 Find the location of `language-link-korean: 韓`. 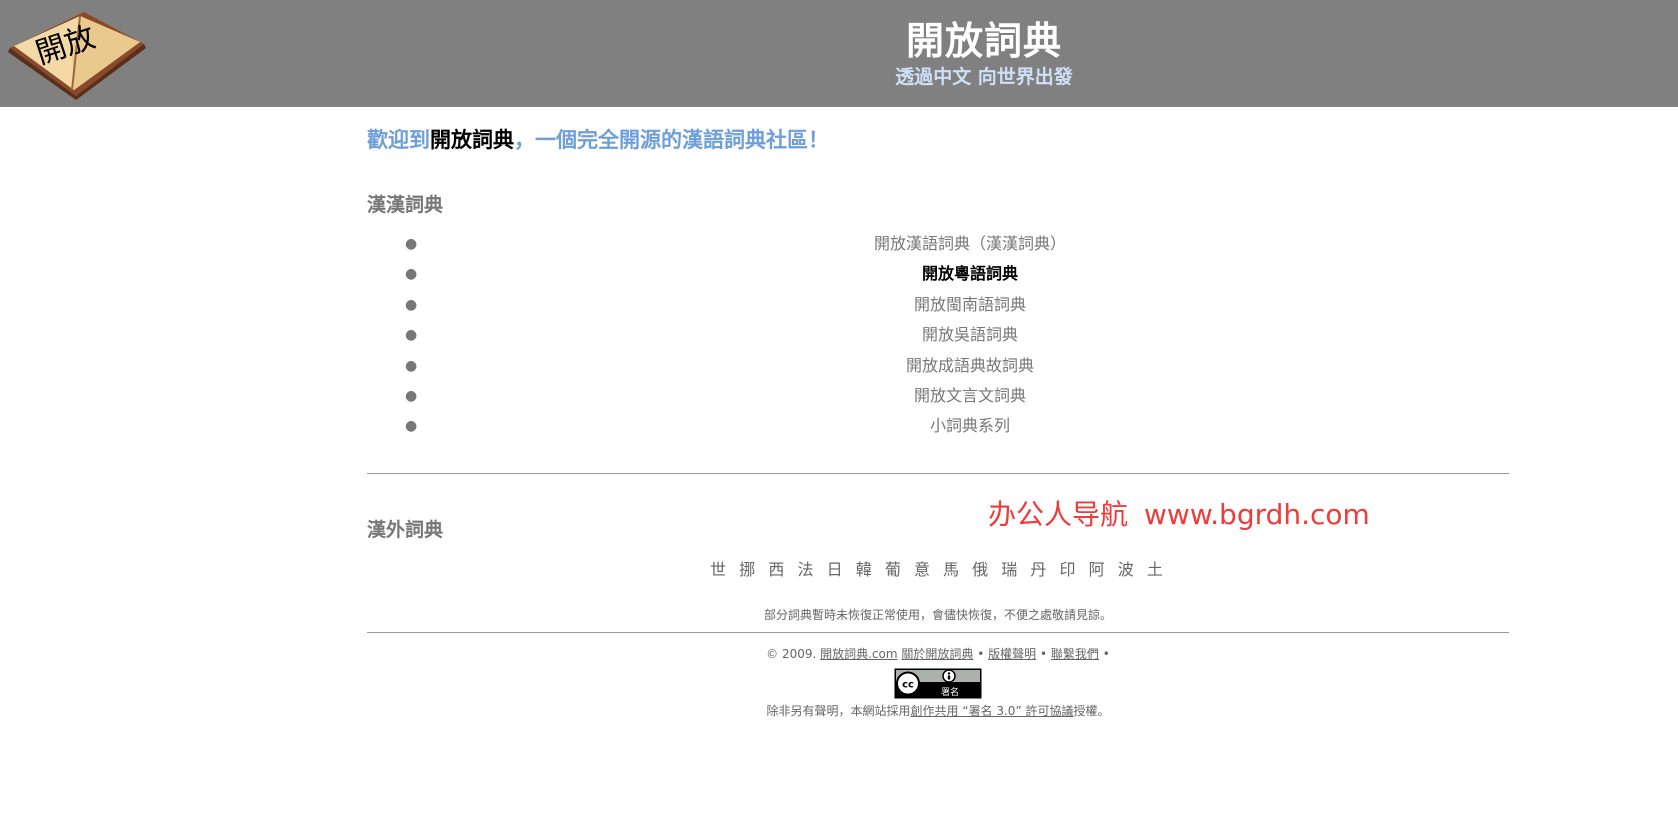

language-link-korean: 韓 is located at coordinates (865, 569).